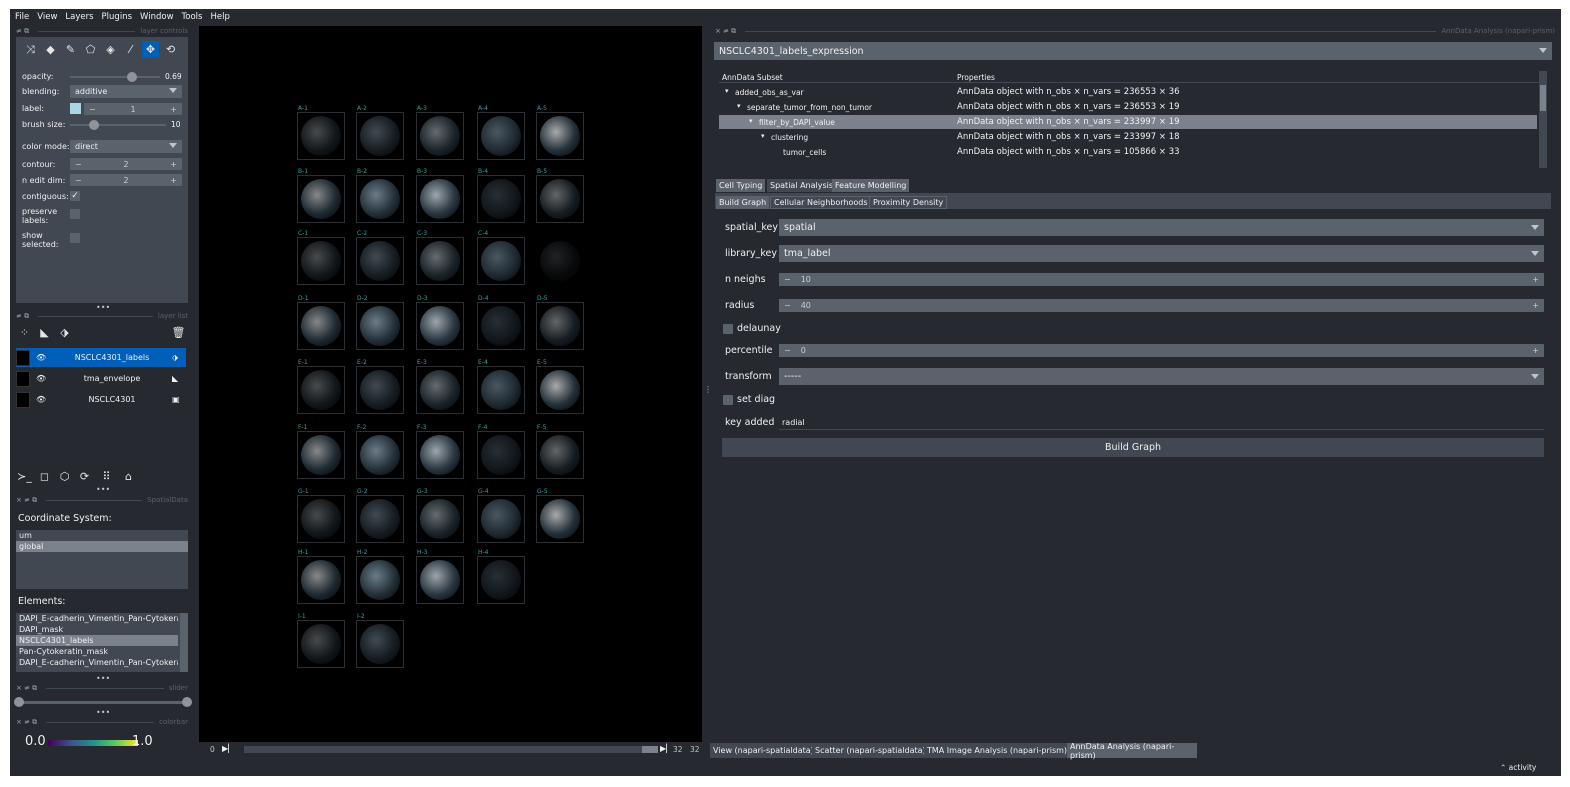  I want to click on delete-layer-icon: 🗑, so click(178, 332).